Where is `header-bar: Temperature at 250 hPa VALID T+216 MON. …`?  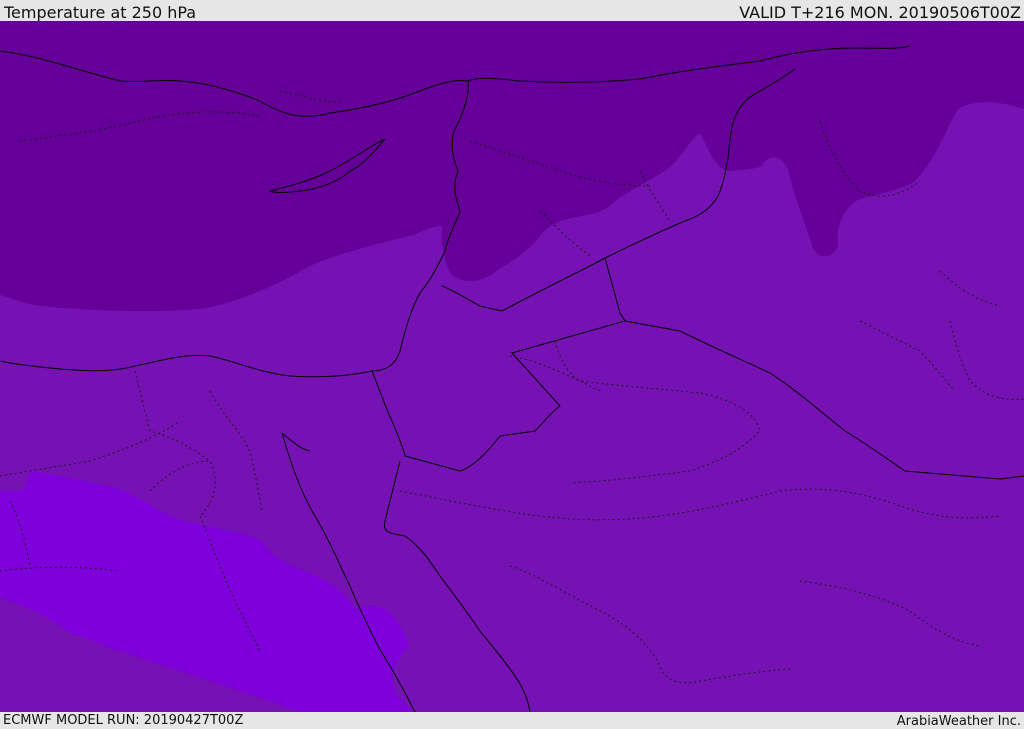
header-bar: Temperature at 250 hPa VALID T+216 MON. … is located at coordinates (512, 11).